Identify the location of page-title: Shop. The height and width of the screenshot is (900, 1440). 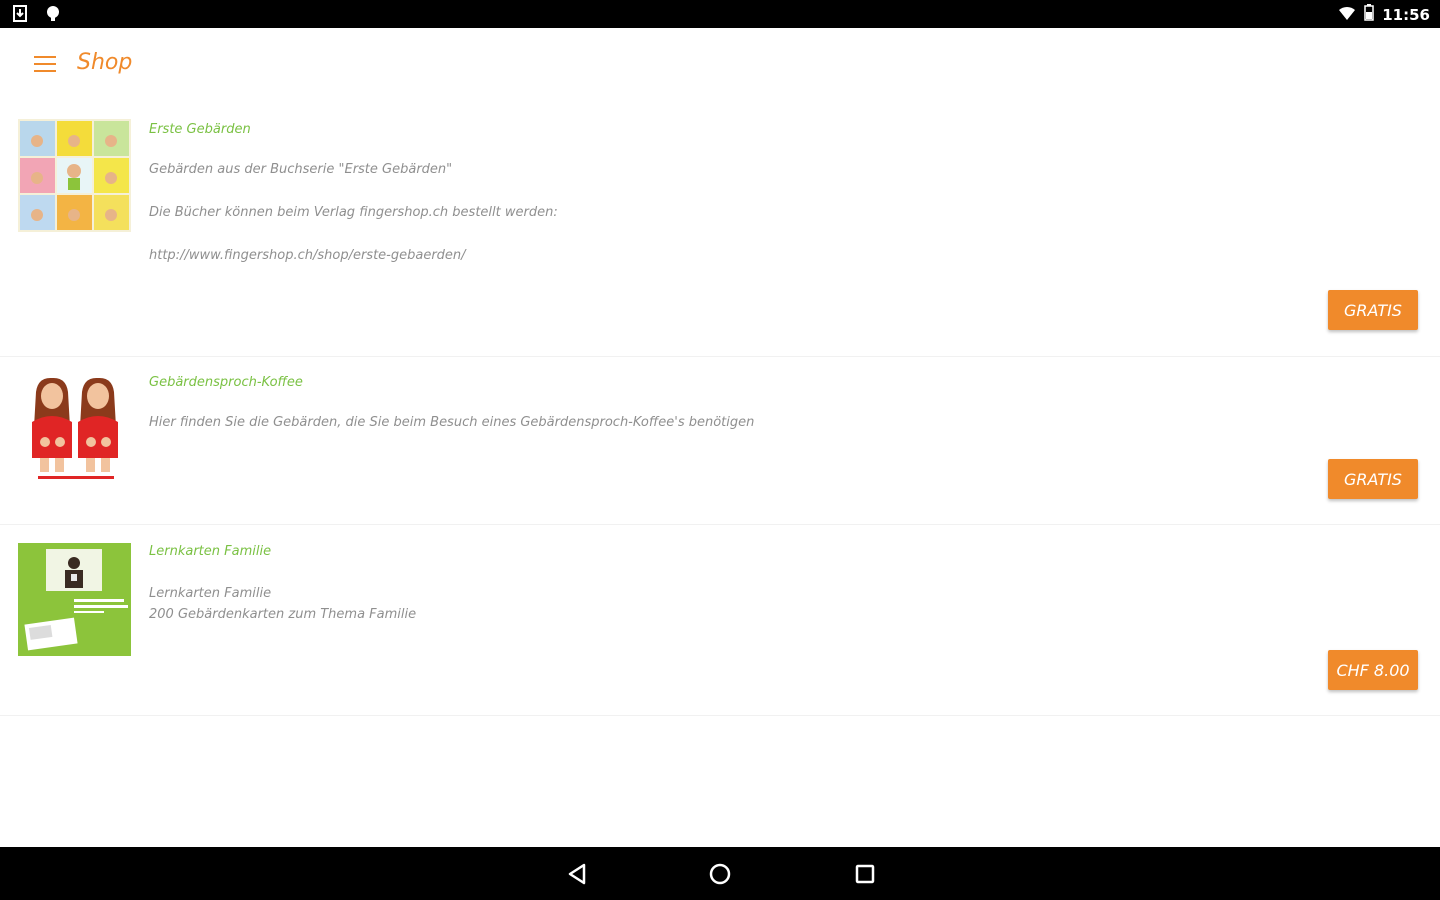
(105, 62).